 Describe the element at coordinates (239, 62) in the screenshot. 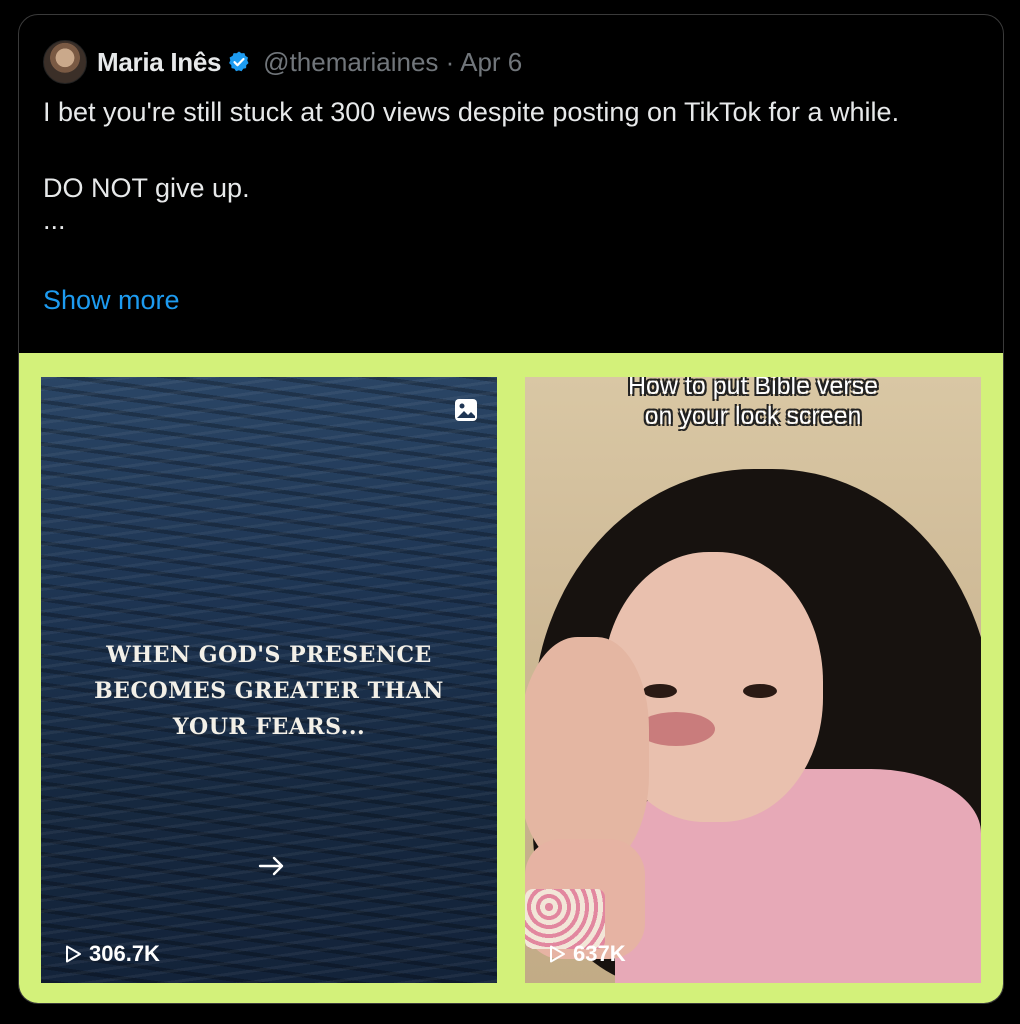

I see `verified-badge-icon` at that location.